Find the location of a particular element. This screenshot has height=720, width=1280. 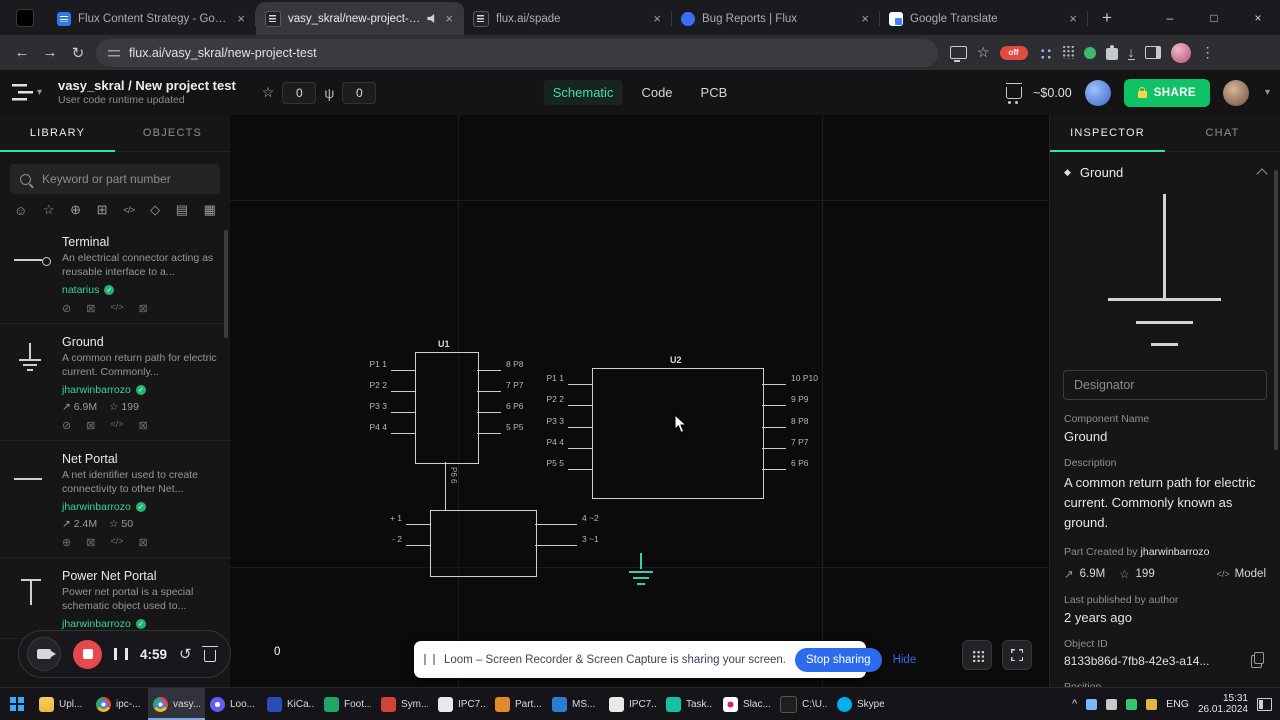

pause-button is located at coordinates (121, 654).